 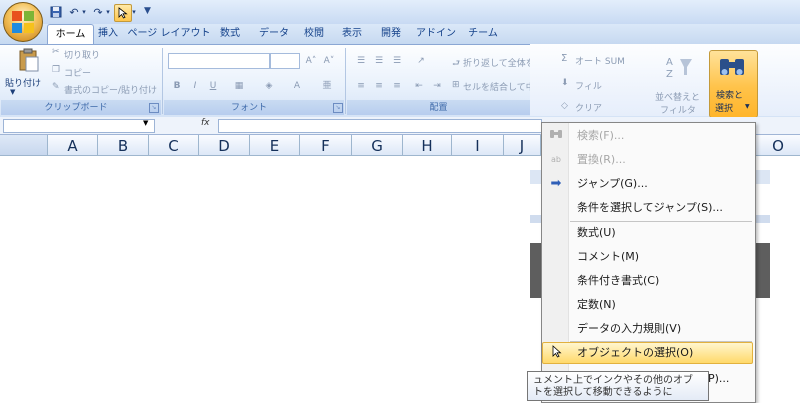 I want to click on clipboard-launcher-icon: ↘, so click(x=154, y=108).